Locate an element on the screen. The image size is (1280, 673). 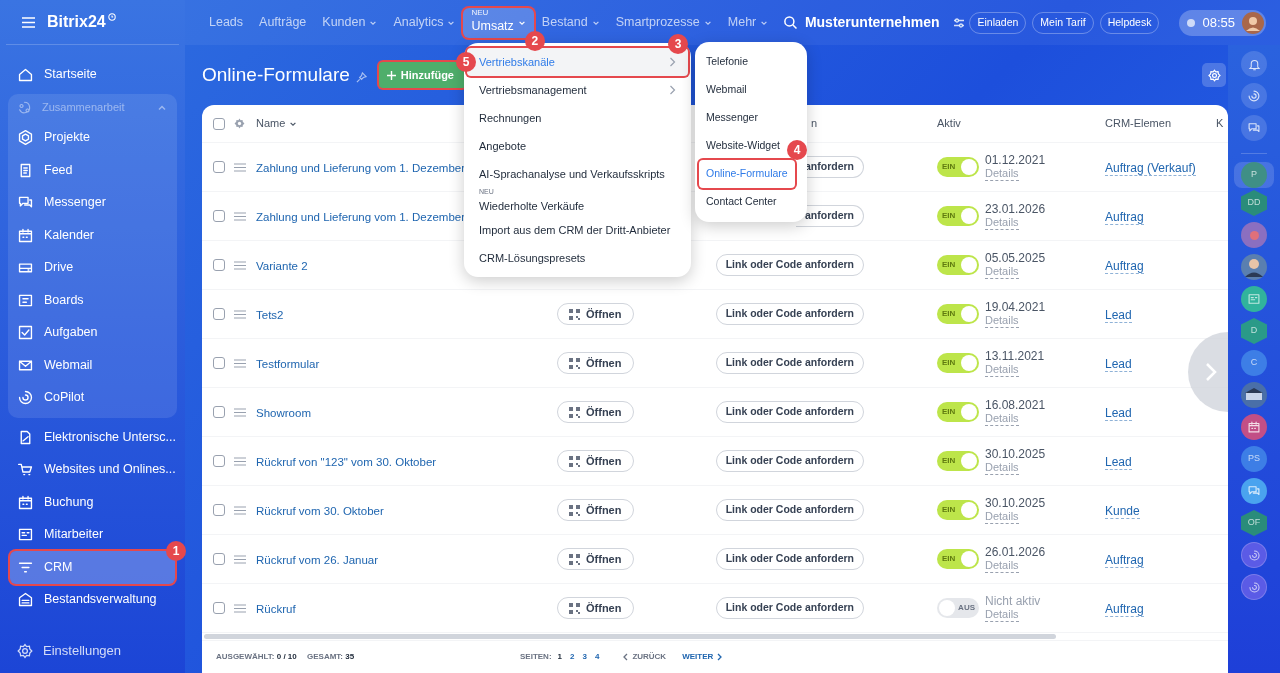
crm-element-link: Auftrag (Verkauf) is located at coordinates (1150, 168).